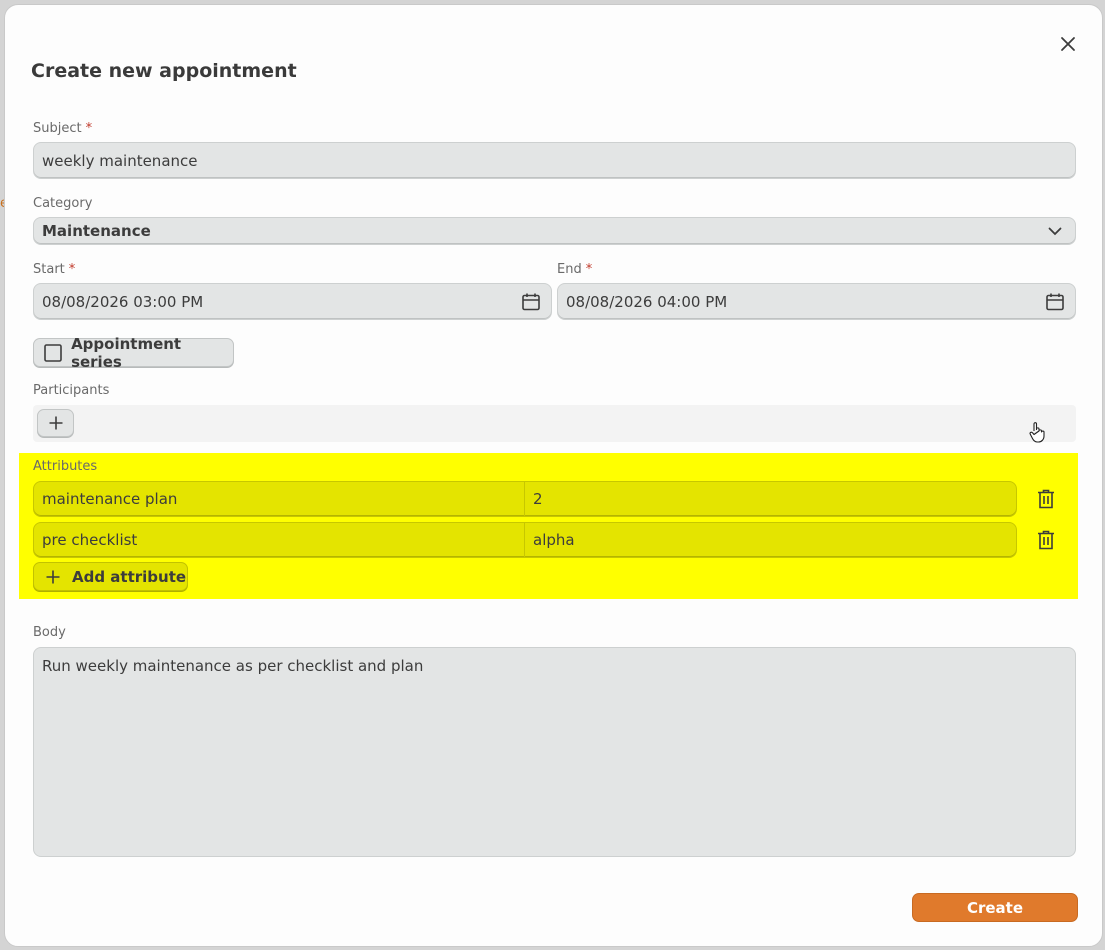 The image size is (1105, 950). What do you see at coordinates (96, 231) in the screenshot?
I see `category-value: Maintenance` at bounding box center [96, 231].